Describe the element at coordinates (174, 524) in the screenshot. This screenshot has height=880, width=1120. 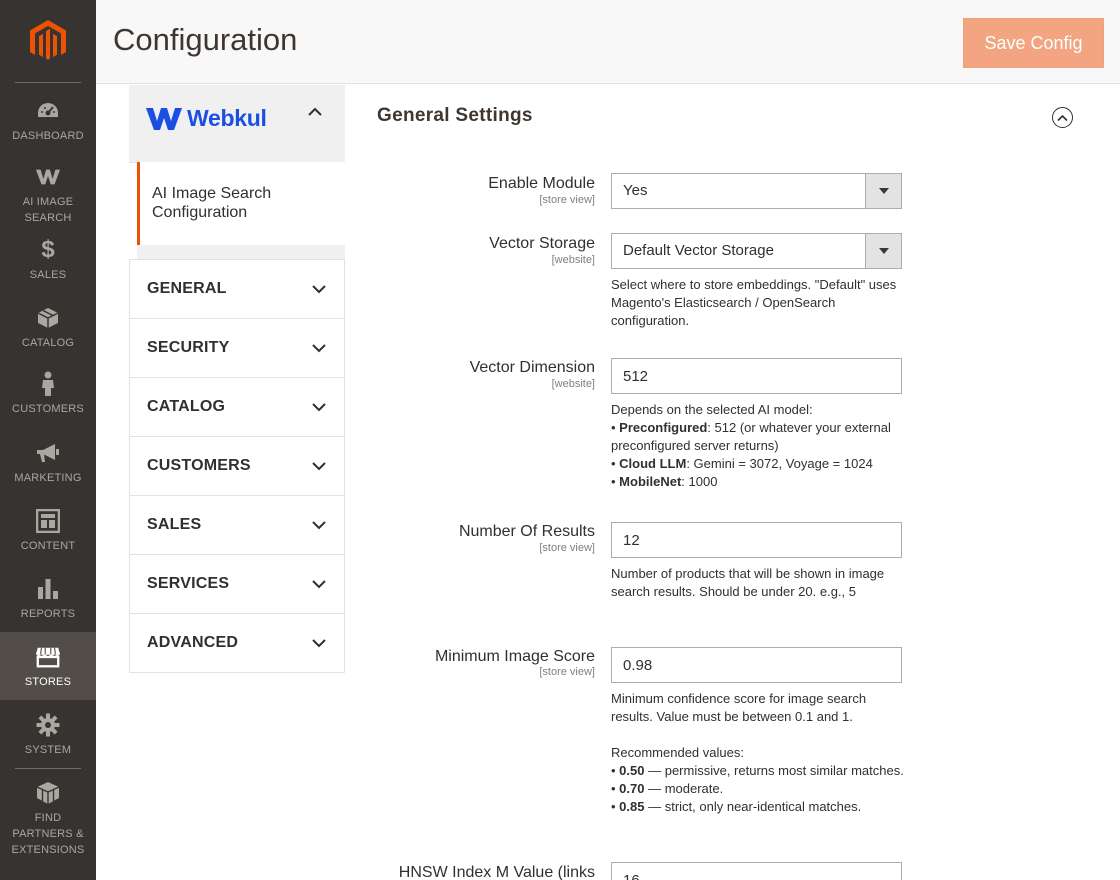
I see `tab-label: SALES` at that location.